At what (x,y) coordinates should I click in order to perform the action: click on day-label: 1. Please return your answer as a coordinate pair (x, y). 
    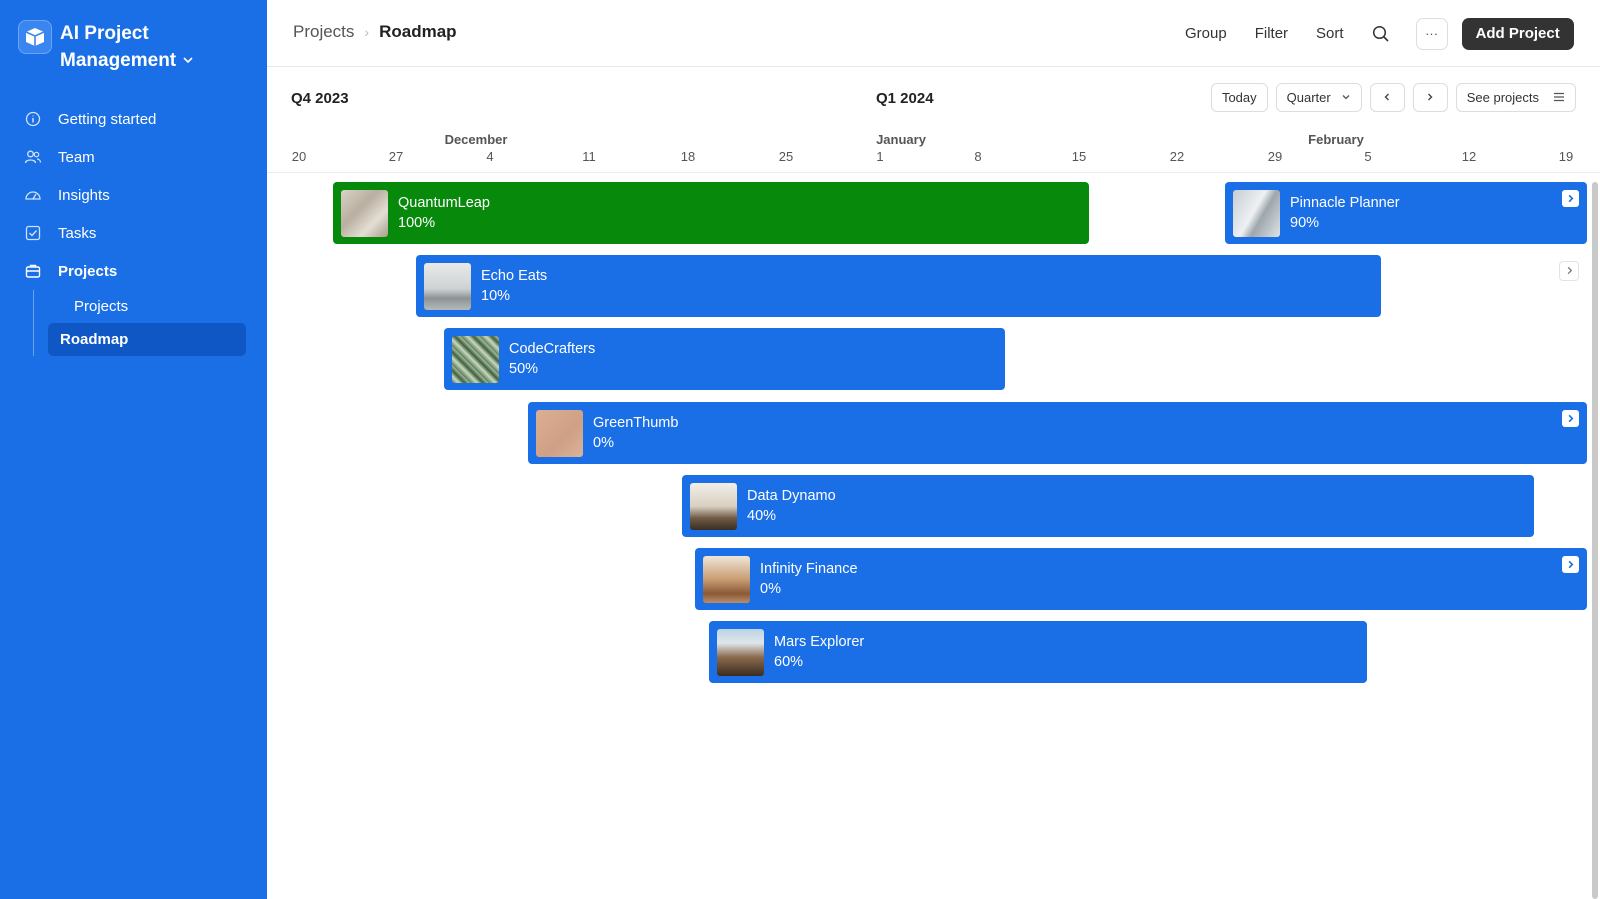
    Looking at the image, I should click on (880, 156).